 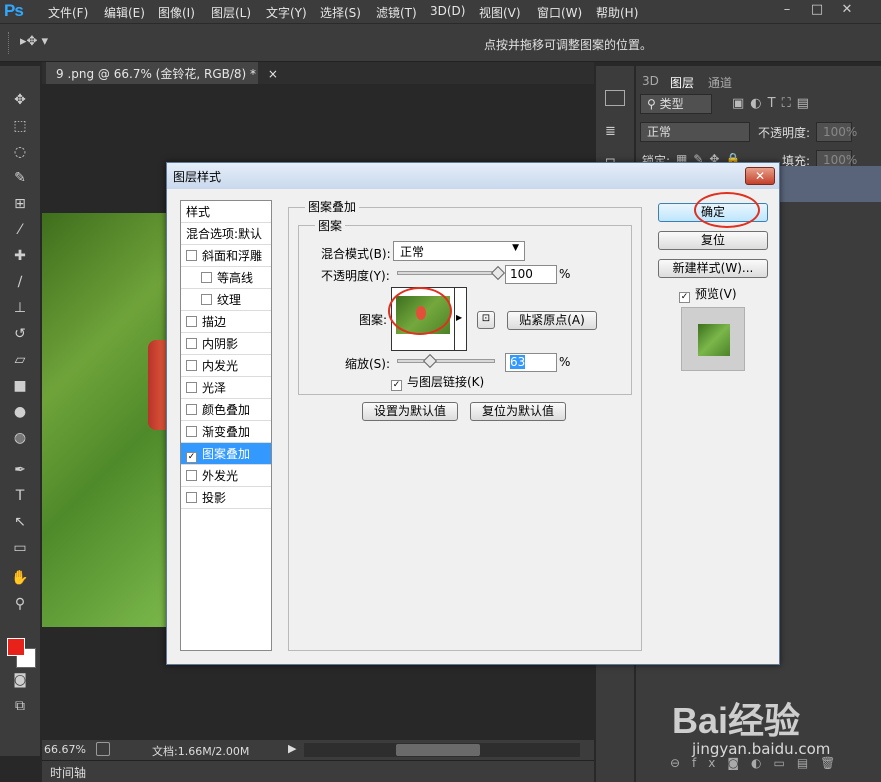 I want to click on make-default-button: 设置为默认值, so click(x=410, y=411).